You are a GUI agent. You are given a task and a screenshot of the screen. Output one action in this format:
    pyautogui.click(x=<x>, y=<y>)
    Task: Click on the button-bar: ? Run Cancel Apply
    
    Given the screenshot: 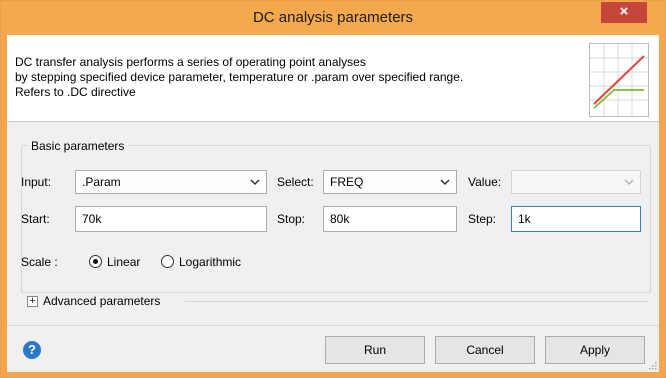 What is the action you would take?
    pyautogui.click(x=333, y=348)
    